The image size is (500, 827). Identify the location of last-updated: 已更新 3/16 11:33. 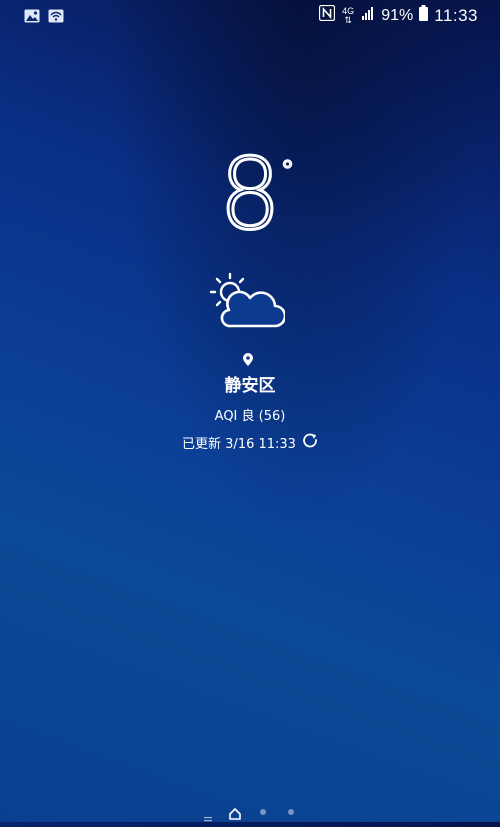
(250, 442).